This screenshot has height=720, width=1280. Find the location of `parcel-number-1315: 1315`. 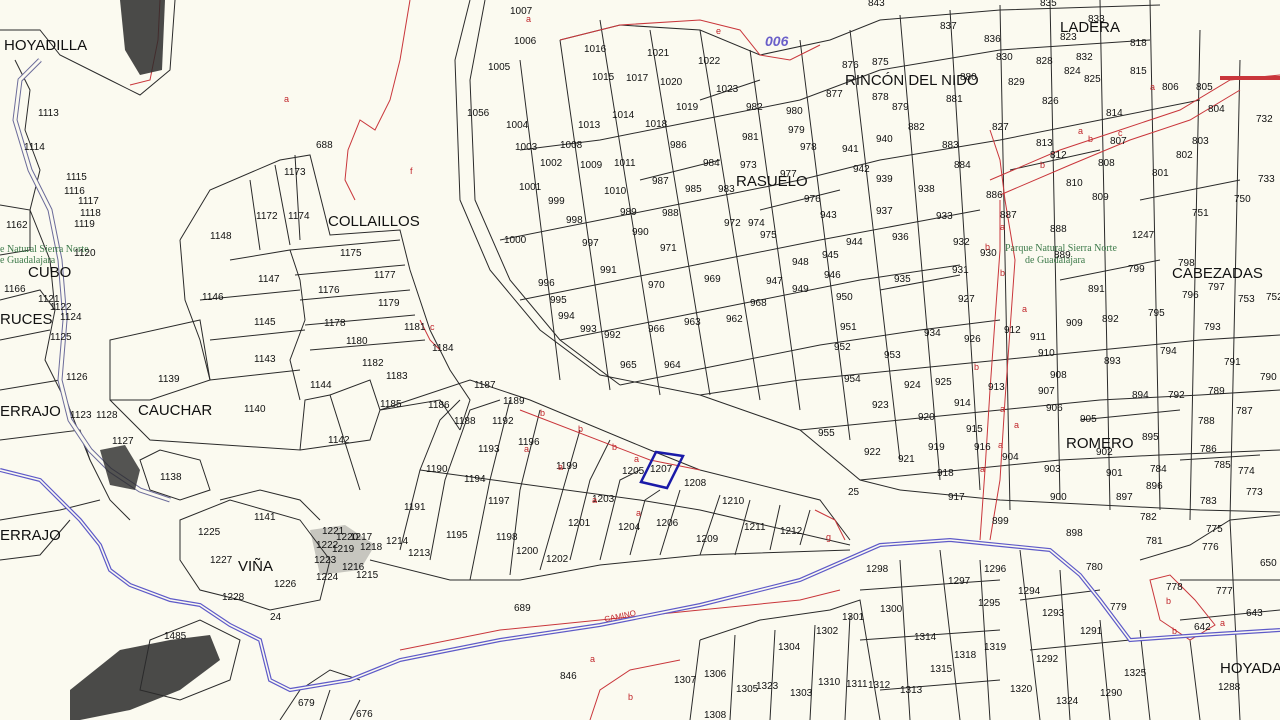

parcel-number-1315: 1315 is located at coordinates (941, 669).